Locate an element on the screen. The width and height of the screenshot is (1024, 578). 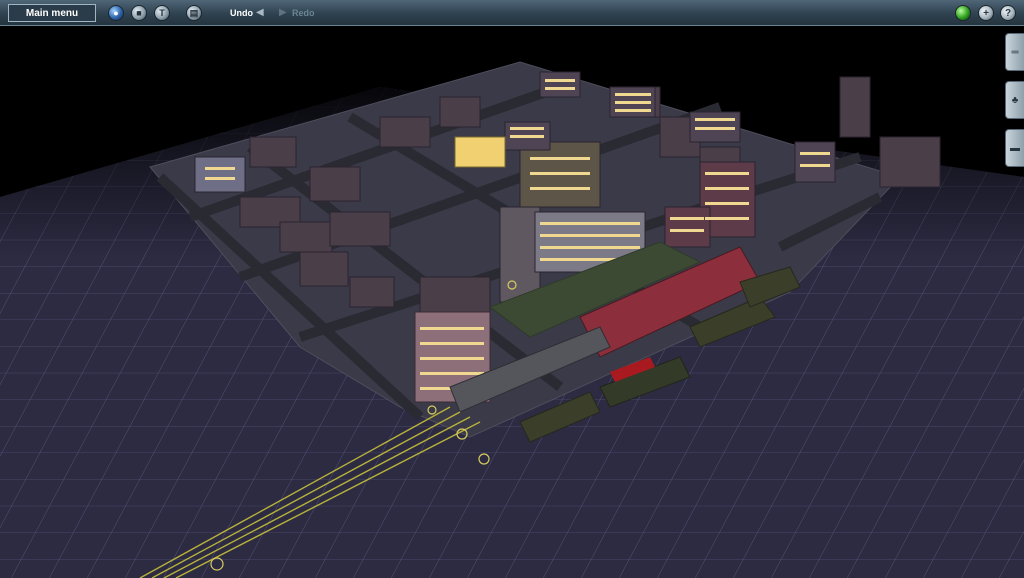
tools-icon: T is located at coordinates (162, 13).